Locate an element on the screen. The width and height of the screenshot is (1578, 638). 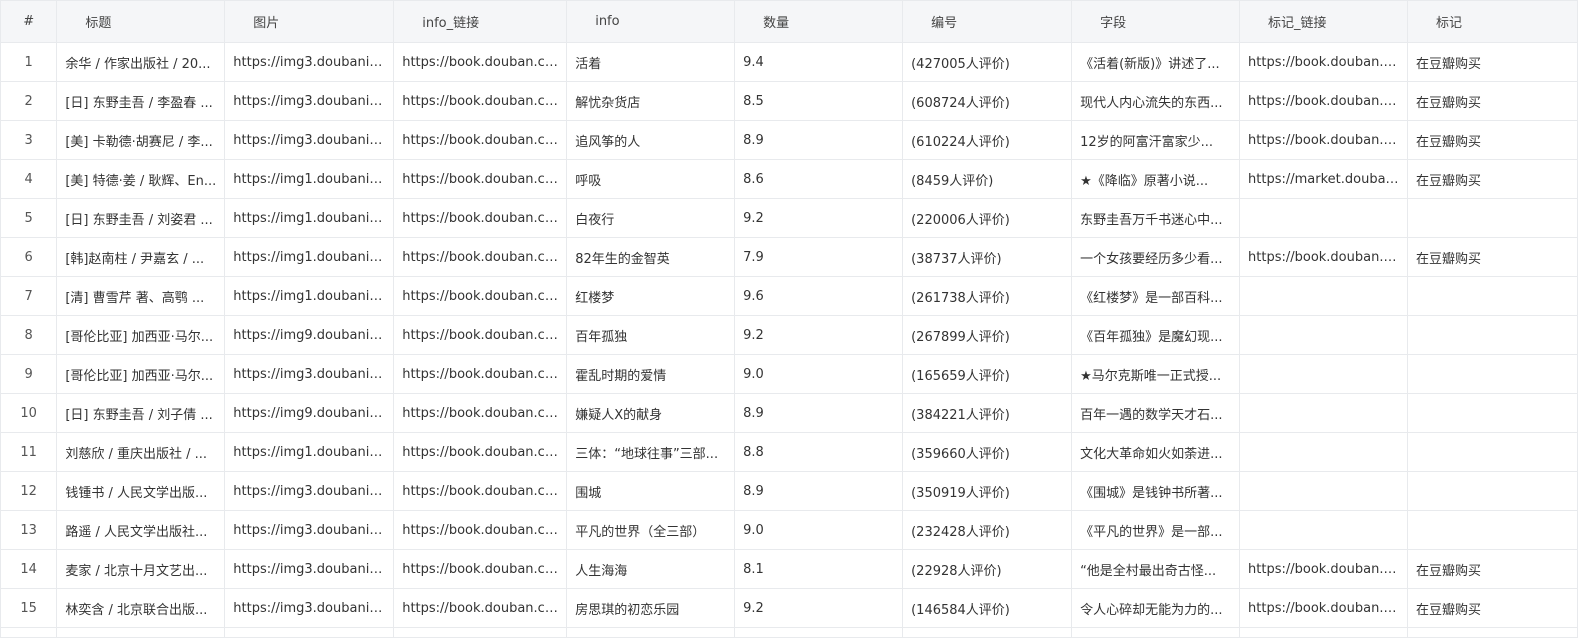
cell-number: (165659人评价) is located at coordinates (987, 374).